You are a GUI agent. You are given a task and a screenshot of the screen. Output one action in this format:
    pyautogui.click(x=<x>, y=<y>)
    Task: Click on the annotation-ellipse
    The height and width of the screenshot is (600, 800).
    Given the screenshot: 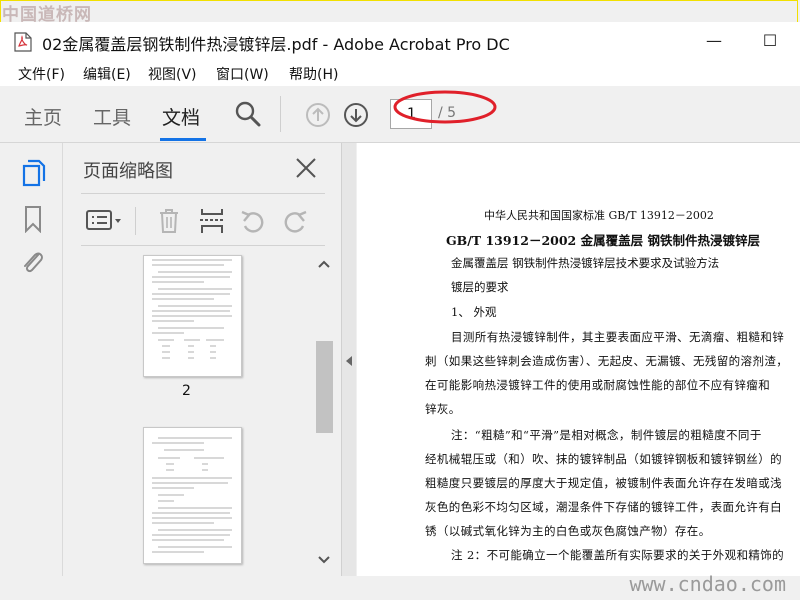 What is the action you would take?
    pyautogui.click(x=445, y=107)
    